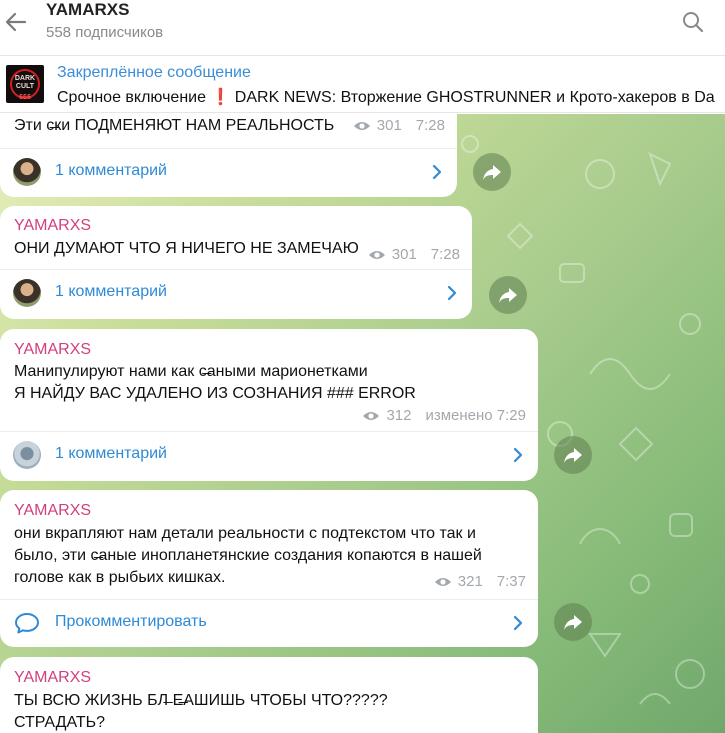  I want to click on message-text: ОНИ ДУМАЮТ ЧТО Я НИЧЕГО НЕ ЗАМЕЧАЮ, so click(186, 248).